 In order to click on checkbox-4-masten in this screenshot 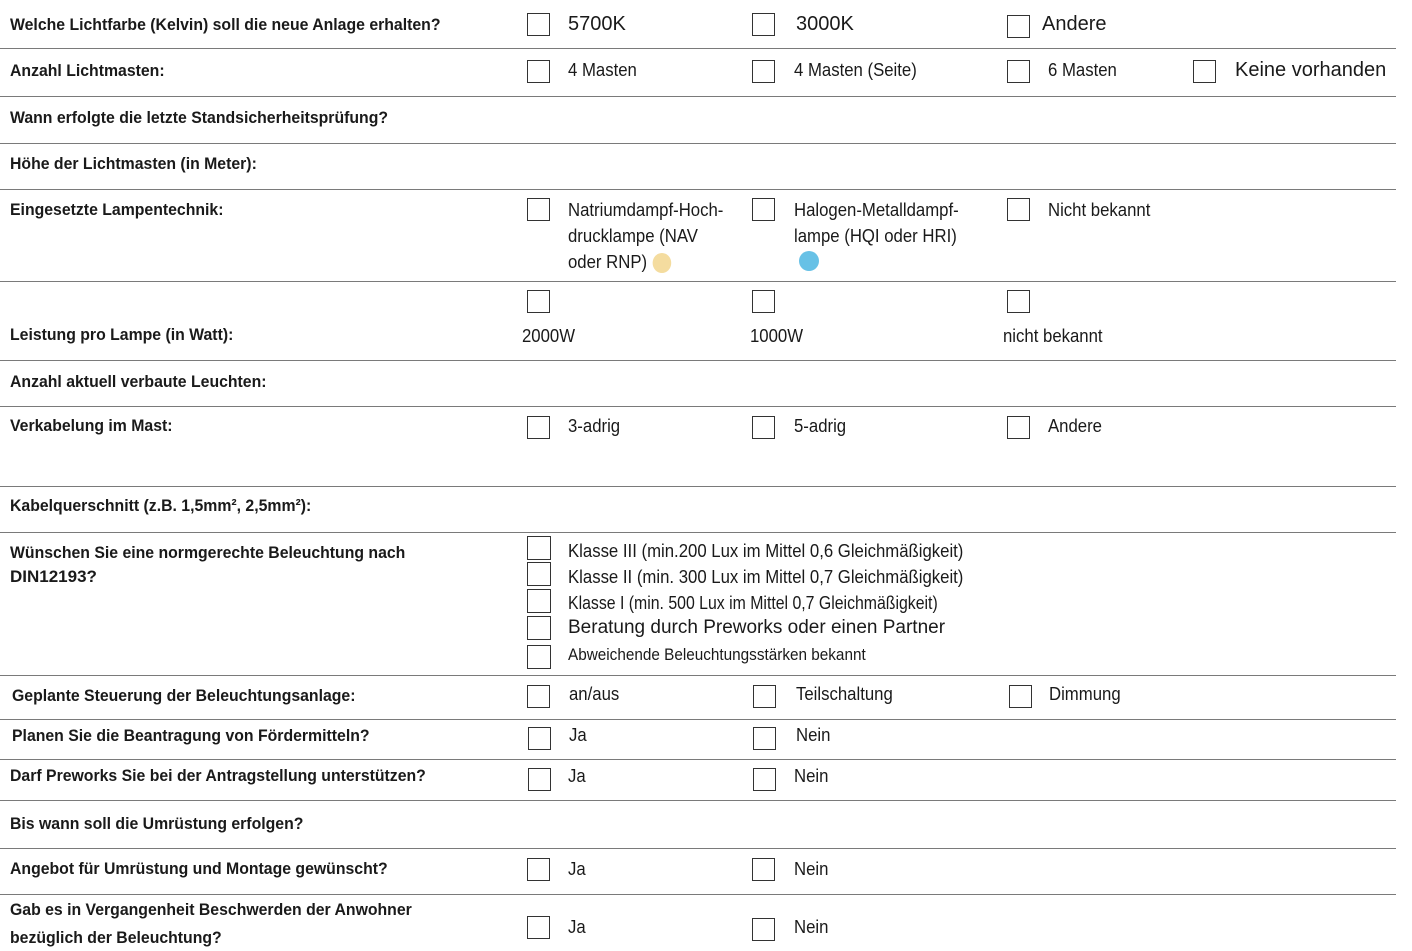, I will do `click(538, 71)`.